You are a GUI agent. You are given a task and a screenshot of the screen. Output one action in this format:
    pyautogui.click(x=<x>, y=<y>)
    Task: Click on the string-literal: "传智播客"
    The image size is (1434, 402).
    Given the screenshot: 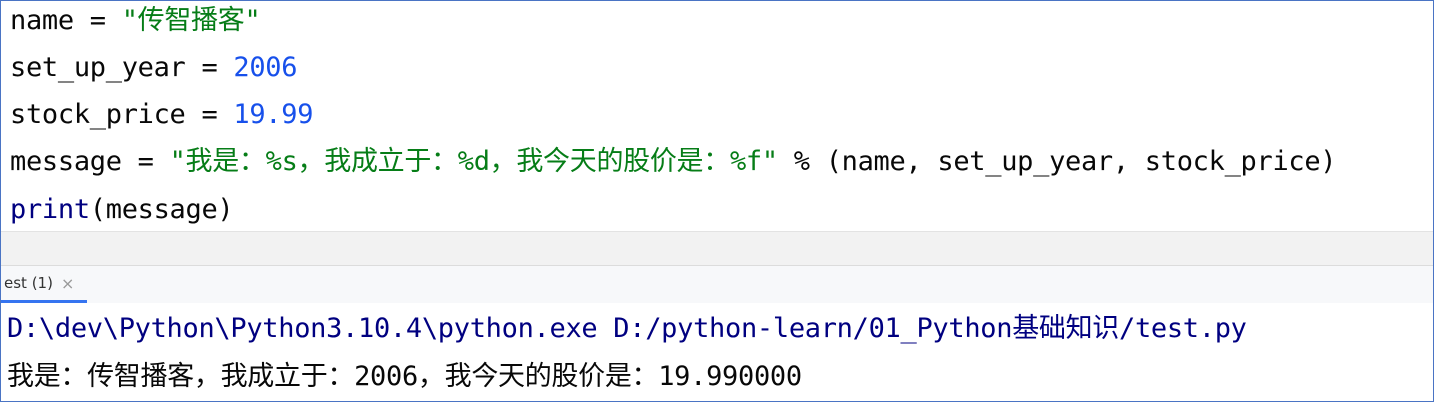 What is the action you would take?
    pyautogui.click(x=191, y=20)
    